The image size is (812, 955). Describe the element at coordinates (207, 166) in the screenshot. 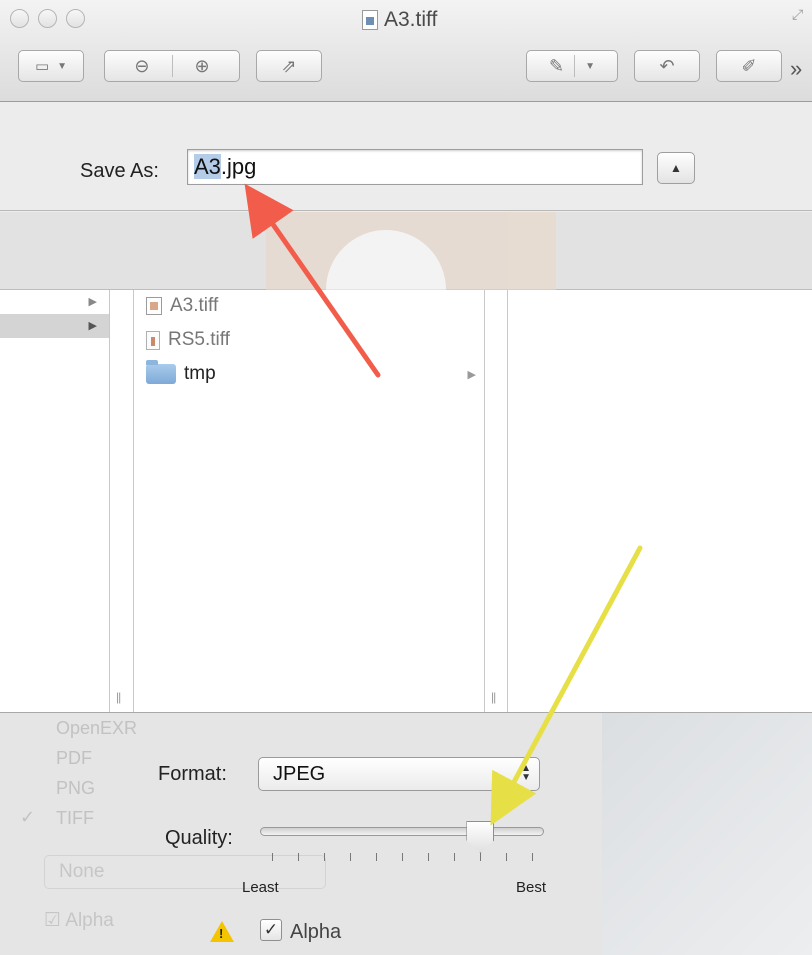

I see `filename-selection: A3` at that location.